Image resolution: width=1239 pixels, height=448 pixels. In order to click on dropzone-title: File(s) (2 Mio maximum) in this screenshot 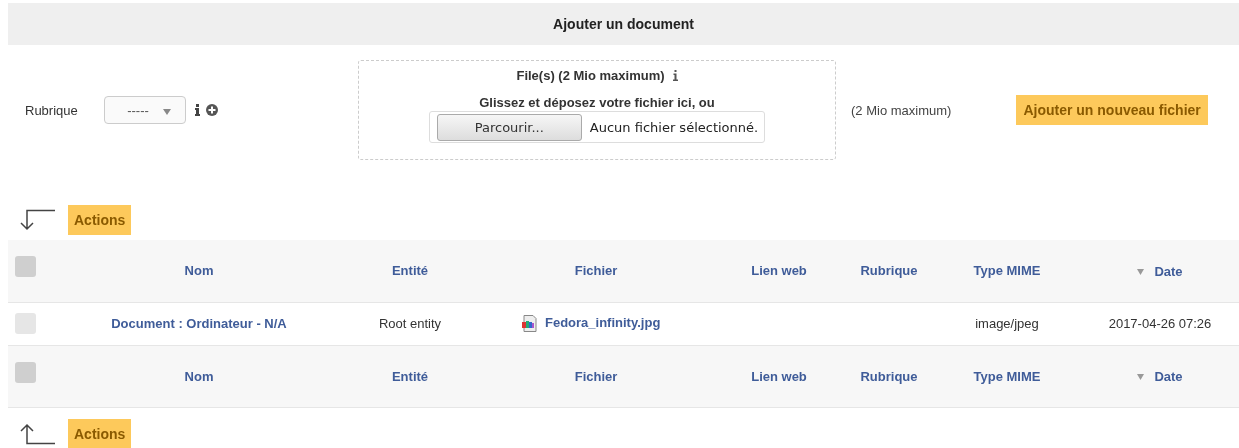, I will do `click(590, 75)`.